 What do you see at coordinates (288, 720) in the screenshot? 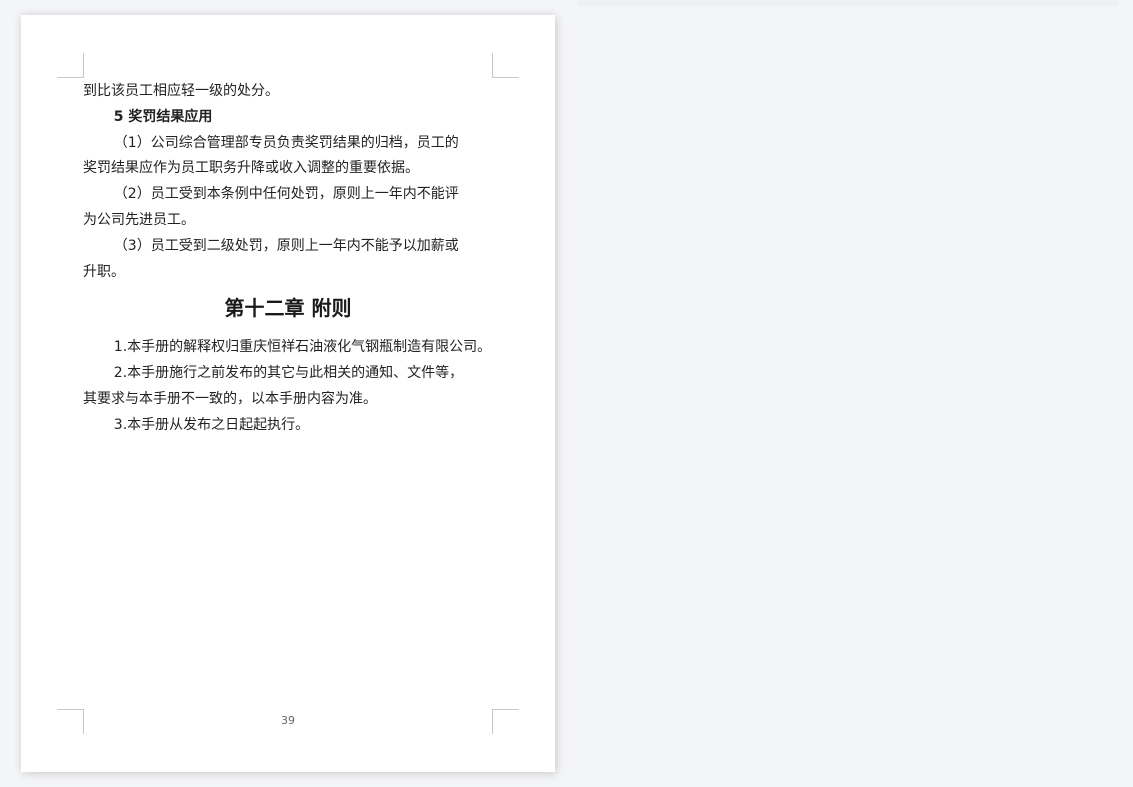
I see `page-number: 39` at bounding box center [288, 720].